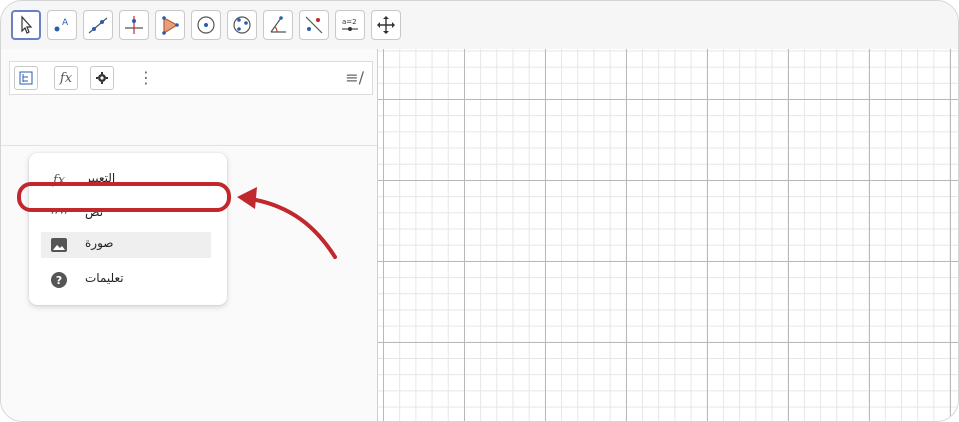 This screenshot has width=959, height=422. I want to click on input-bar-toggle: fx, so click(66, 78).